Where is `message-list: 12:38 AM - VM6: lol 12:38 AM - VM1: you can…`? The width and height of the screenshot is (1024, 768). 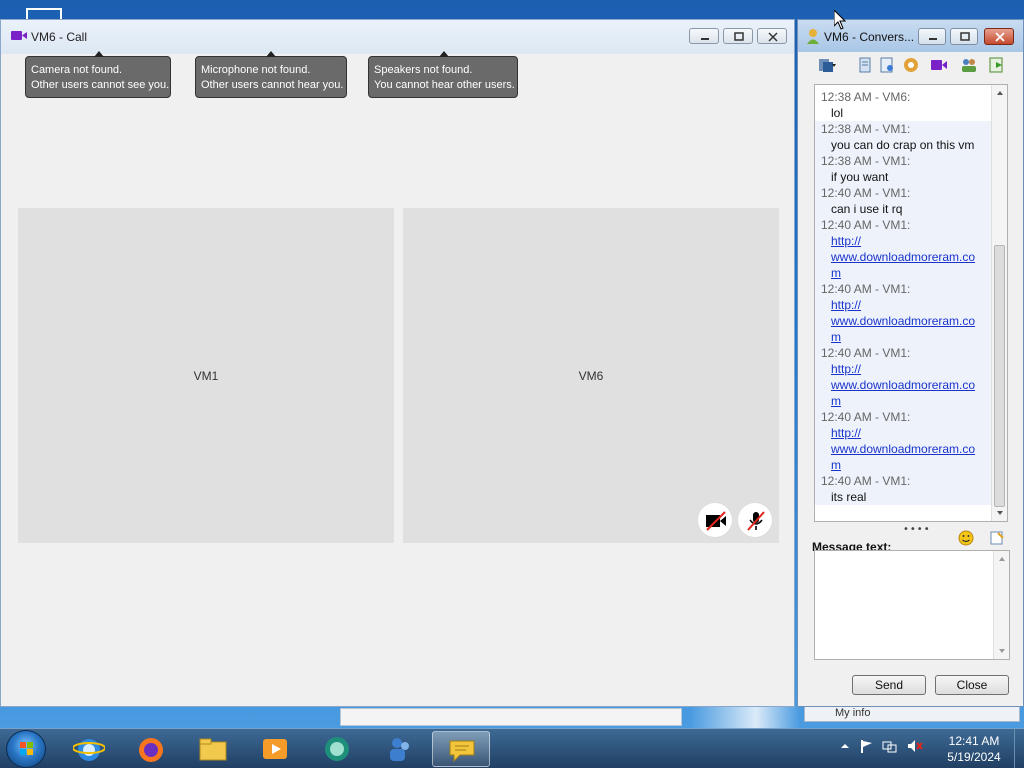 message-list: 12:38 AM - VM6: lol 12:38 AM - VM1: you can… is located at coordinates (904, 295).